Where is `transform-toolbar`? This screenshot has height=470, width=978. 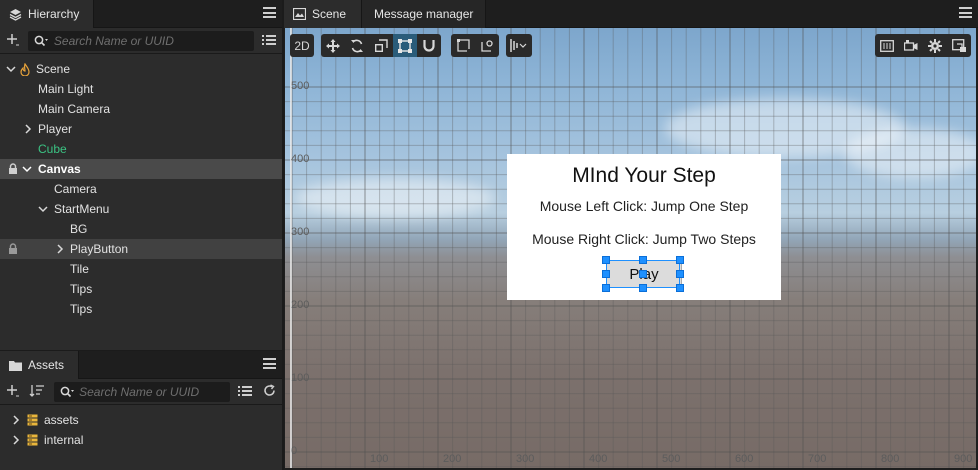 transform-toolbar is located at coordinates (381, 45).